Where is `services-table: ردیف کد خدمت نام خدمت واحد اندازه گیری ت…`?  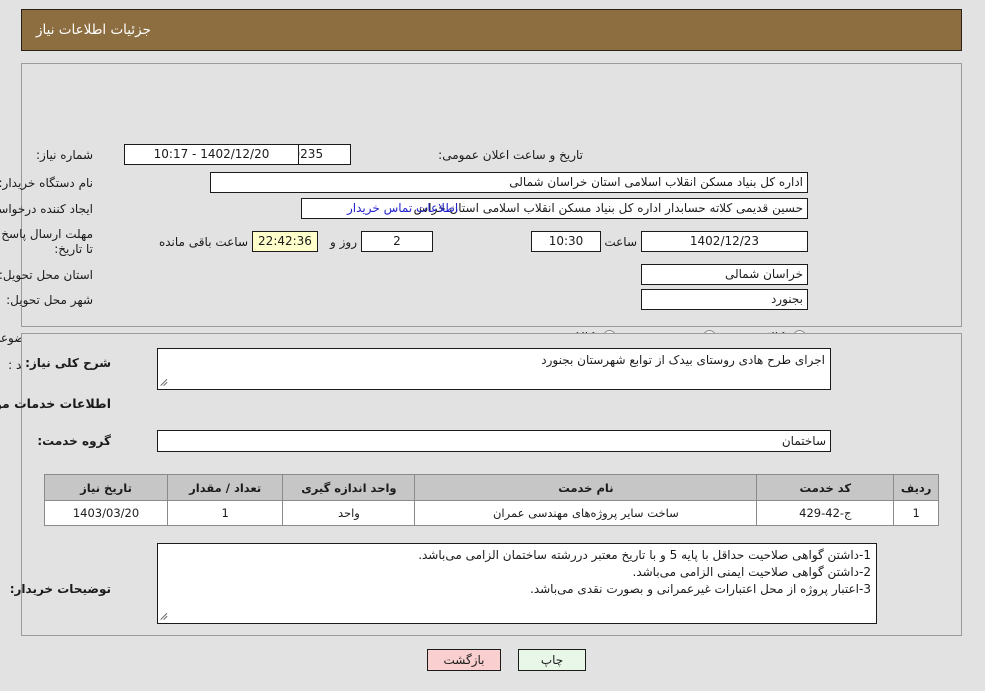
services-table: ردیف کد خدمت نام خدمت واحد اندازه گیری ت… is located at coordinates (492, 500).